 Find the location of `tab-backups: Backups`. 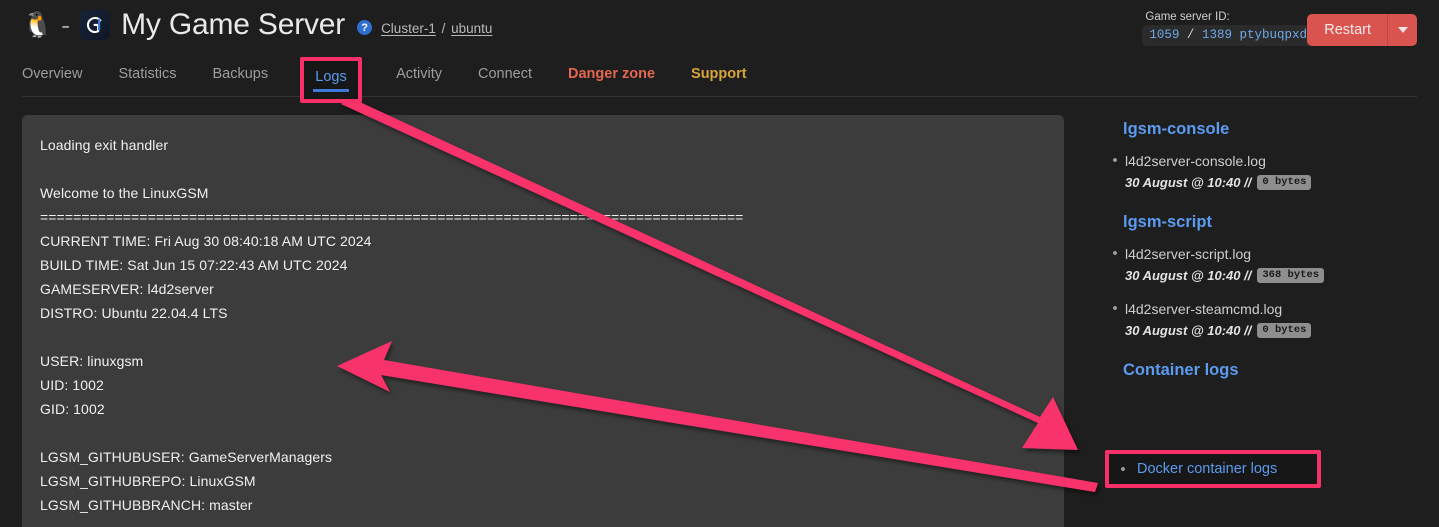

tab-backups: Backups is located at coordinates (240, 70).